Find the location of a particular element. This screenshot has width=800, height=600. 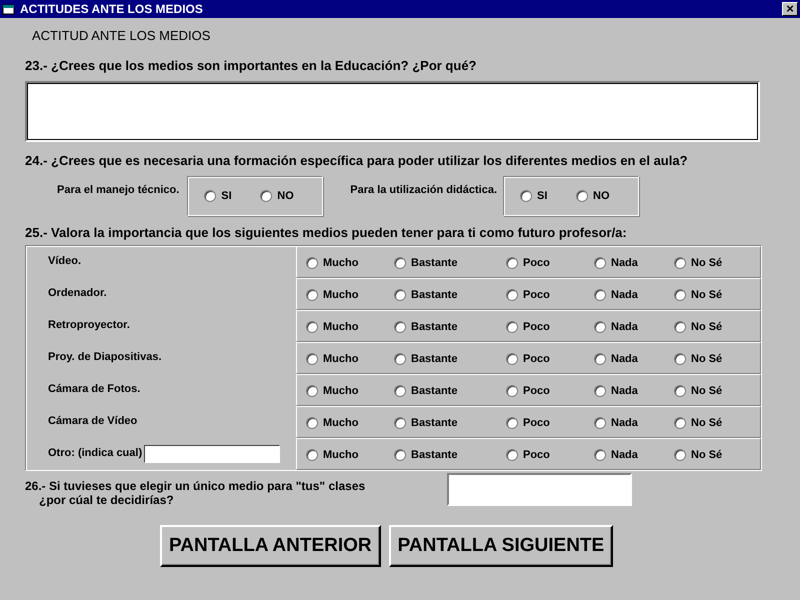

question-text: 26.- Si tuvieses que elegir un único medio para "tus" clases is located at coordinates (195, 486).